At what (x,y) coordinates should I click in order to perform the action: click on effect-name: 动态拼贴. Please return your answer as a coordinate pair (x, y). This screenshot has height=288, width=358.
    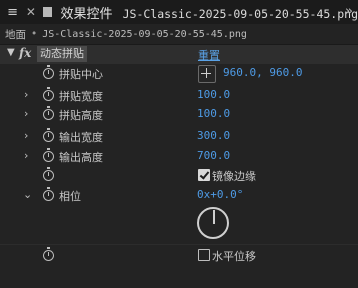
    Looking at the image, I should click on (62, 54).